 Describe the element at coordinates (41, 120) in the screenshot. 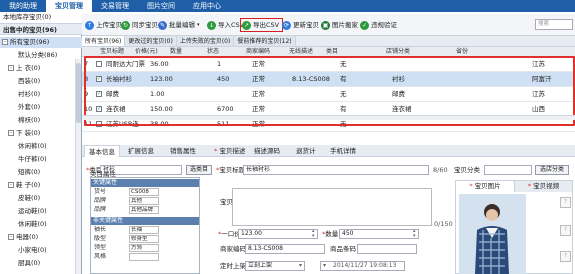

I see `tree-item: 棉袄(0)` at that location.